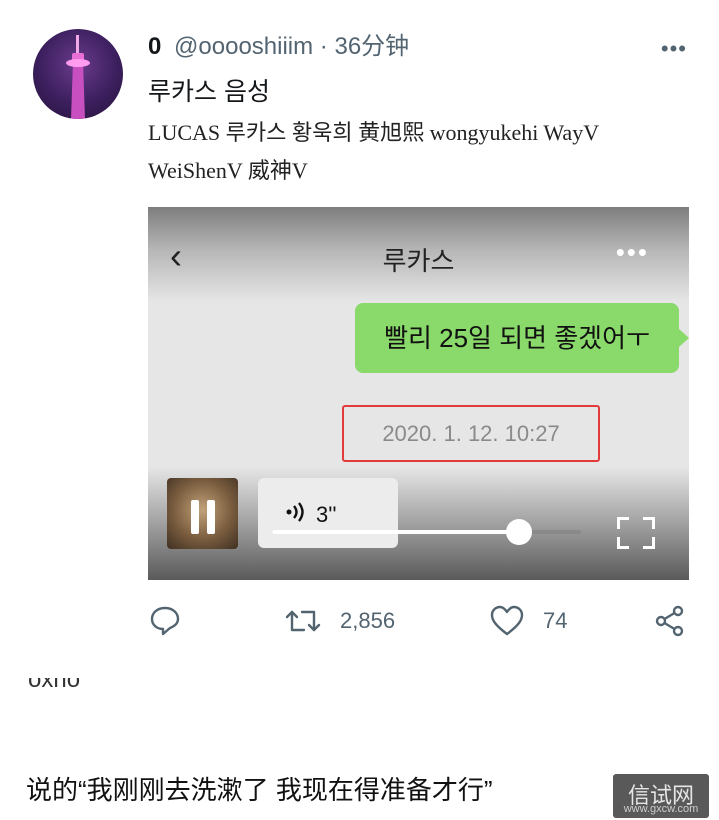 This screenshot has width=719, height=820. I want to click on voice-message: 3'', so click(328, 513).